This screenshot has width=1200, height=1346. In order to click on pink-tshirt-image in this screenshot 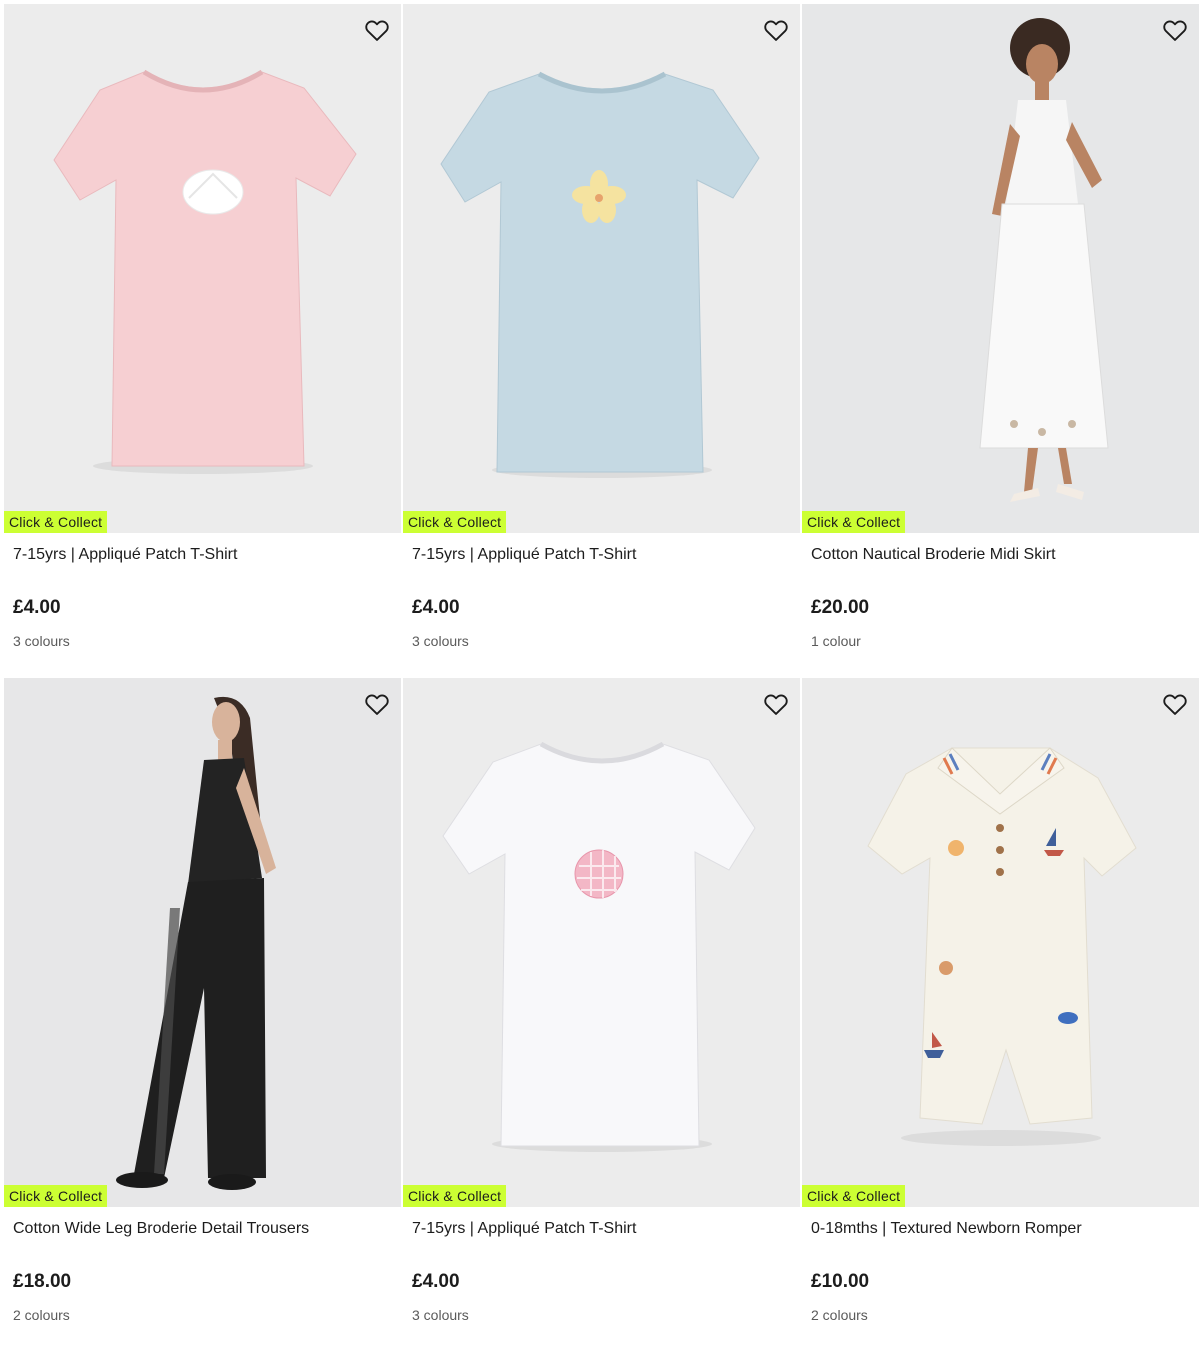, I will do `click(202, 268)`.